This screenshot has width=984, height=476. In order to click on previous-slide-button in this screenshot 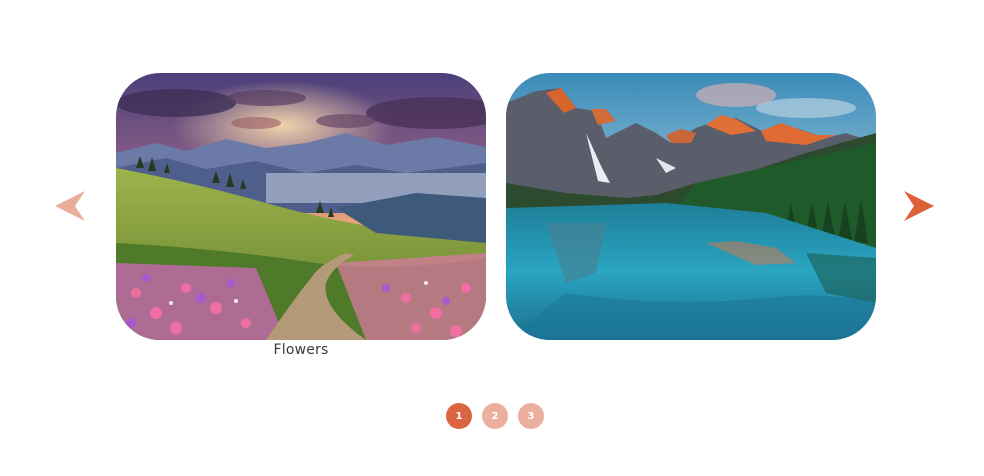, I will do `click(70, 206)`.